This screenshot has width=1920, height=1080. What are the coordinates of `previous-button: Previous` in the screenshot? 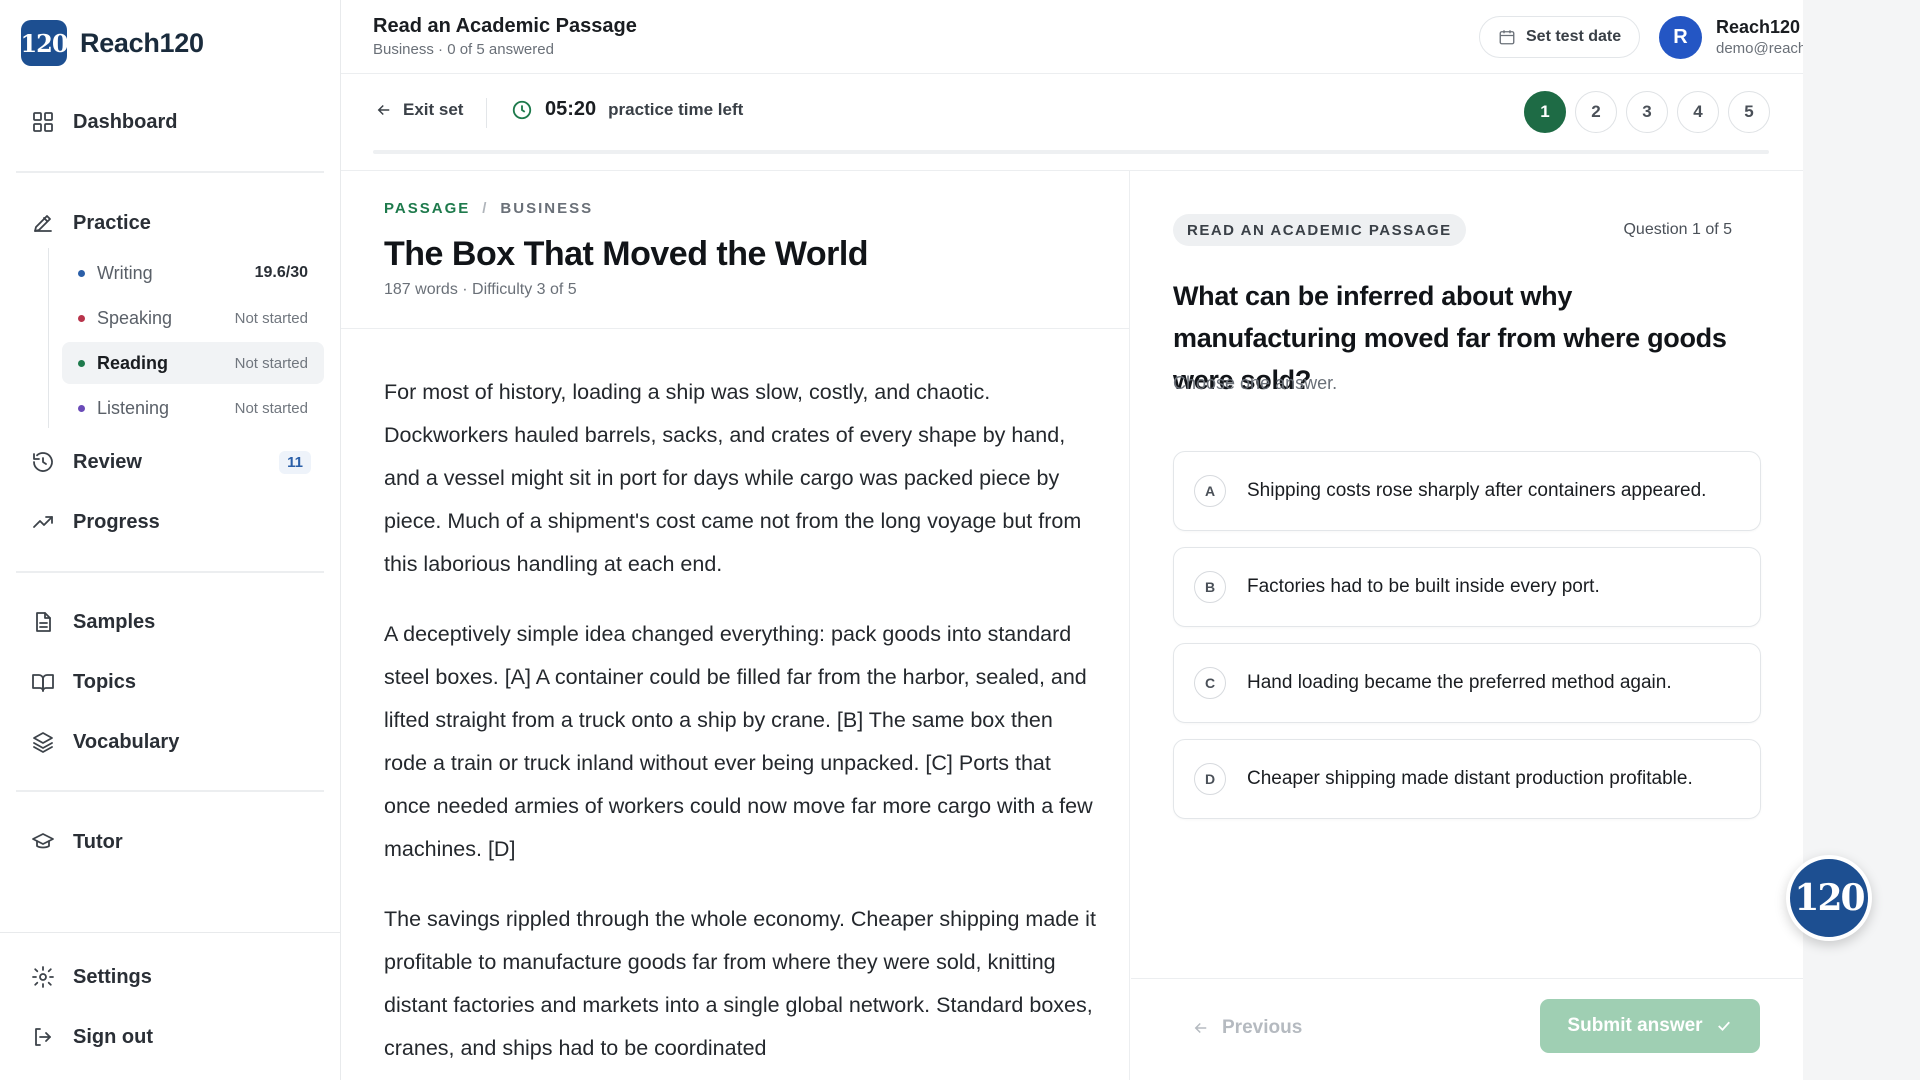 It's located at (1247, 1028).